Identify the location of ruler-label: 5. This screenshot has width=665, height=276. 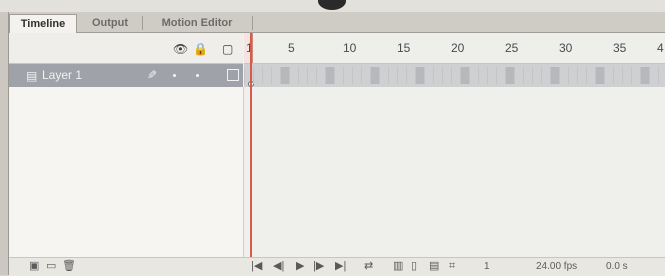
(291, 48).